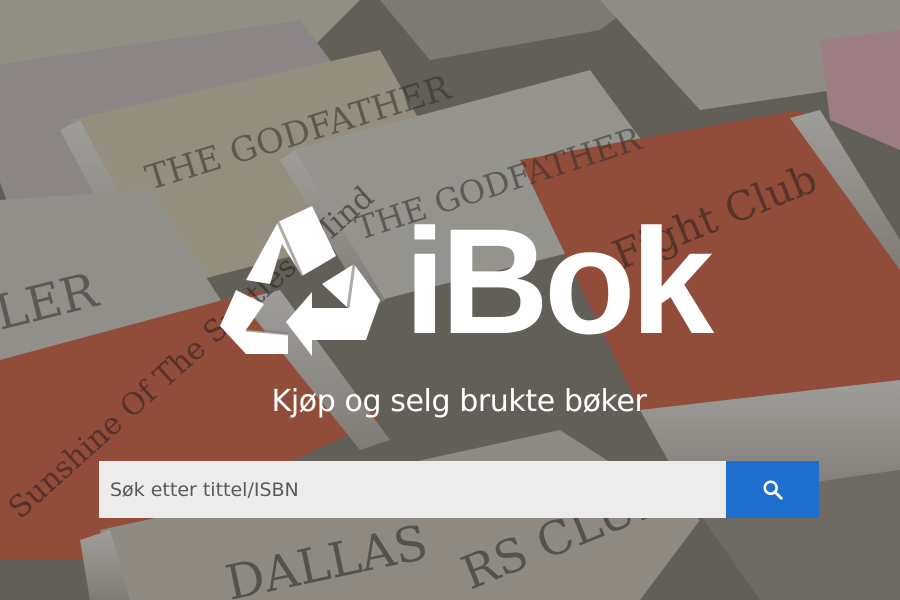  Describe the element at coordinates (459, 401) in the screenshot. I see `hero-tagline: Kjøp og selg brukte bøker` at that location.